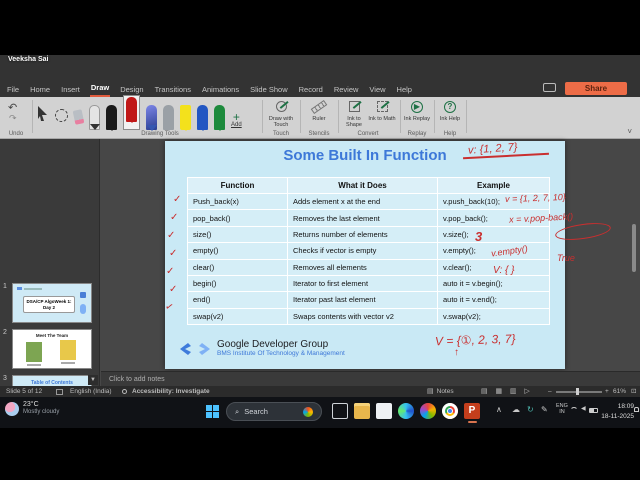 The width and height of the screenshot is (640, 480). Describe the element at coordinates (530, 409) in the screenshot. I see `sync-icon: ↻` at that location.